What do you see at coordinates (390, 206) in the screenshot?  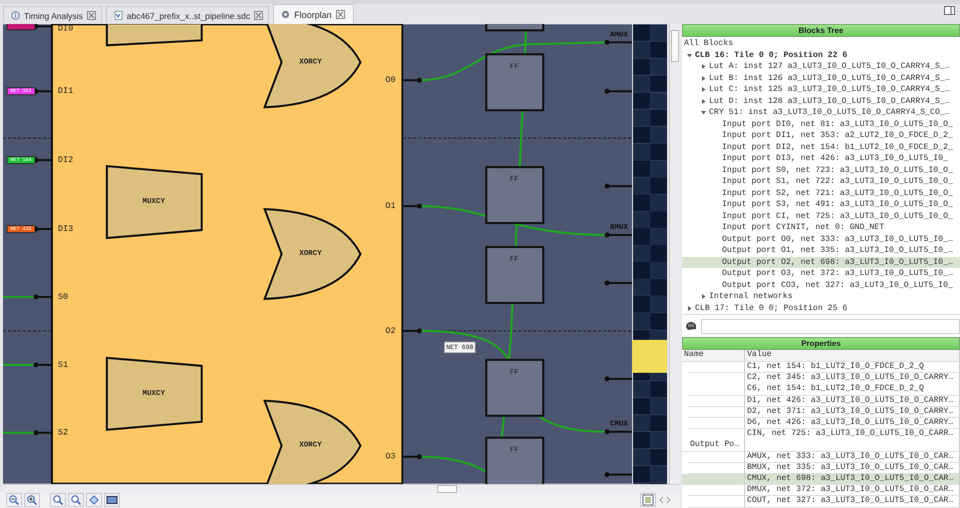 I see `output-label: O1` at bounding box center [390, 206].